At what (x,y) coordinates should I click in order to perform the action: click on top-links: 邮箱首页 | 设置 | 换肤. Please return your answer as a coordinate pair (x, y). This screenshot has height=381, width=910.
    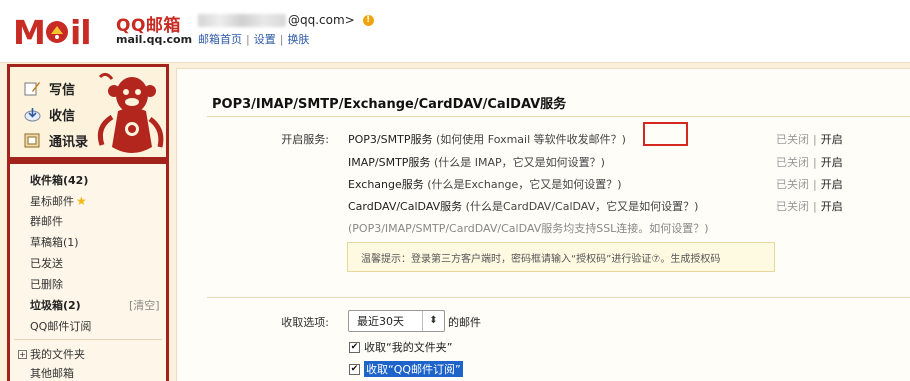
    Looking at the image, I should click on (253, 39).